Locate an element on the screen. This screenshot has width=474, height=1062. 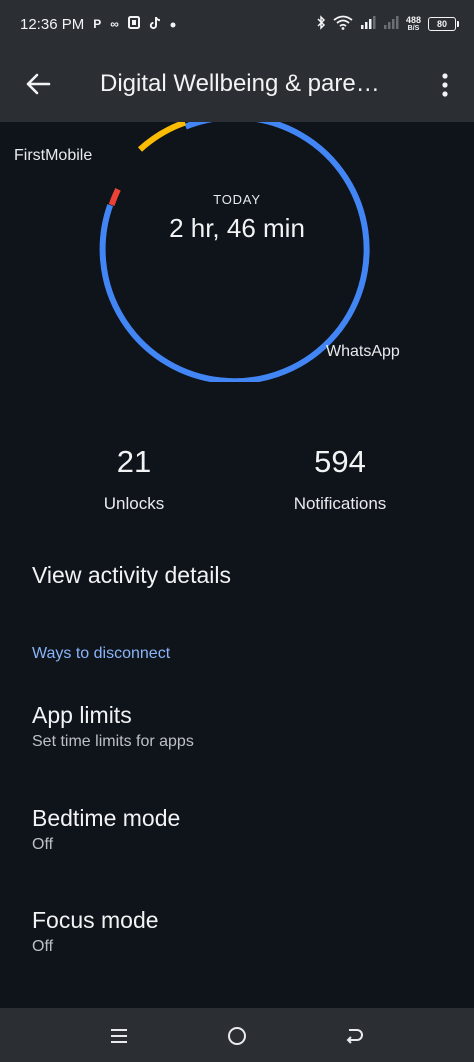
arrow-left-icon is located at coordinates (38, 84).